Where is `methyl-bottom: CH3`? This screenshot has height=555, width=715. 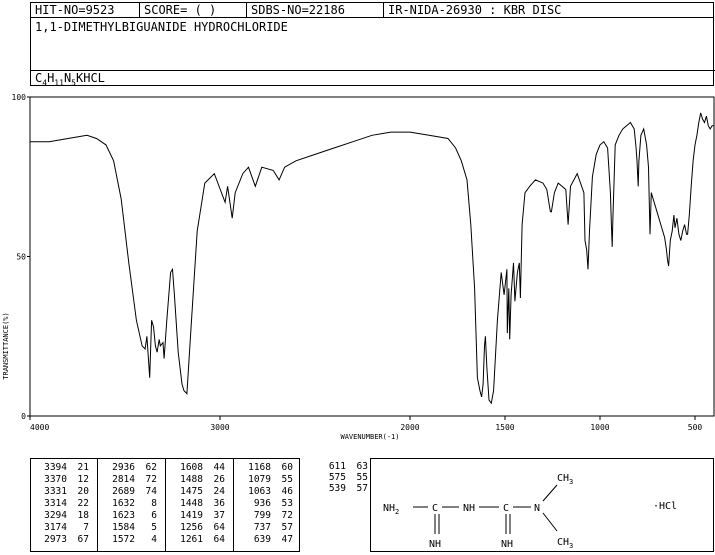
methyl-bottom: CH3 is located at coordinates (565, 543).